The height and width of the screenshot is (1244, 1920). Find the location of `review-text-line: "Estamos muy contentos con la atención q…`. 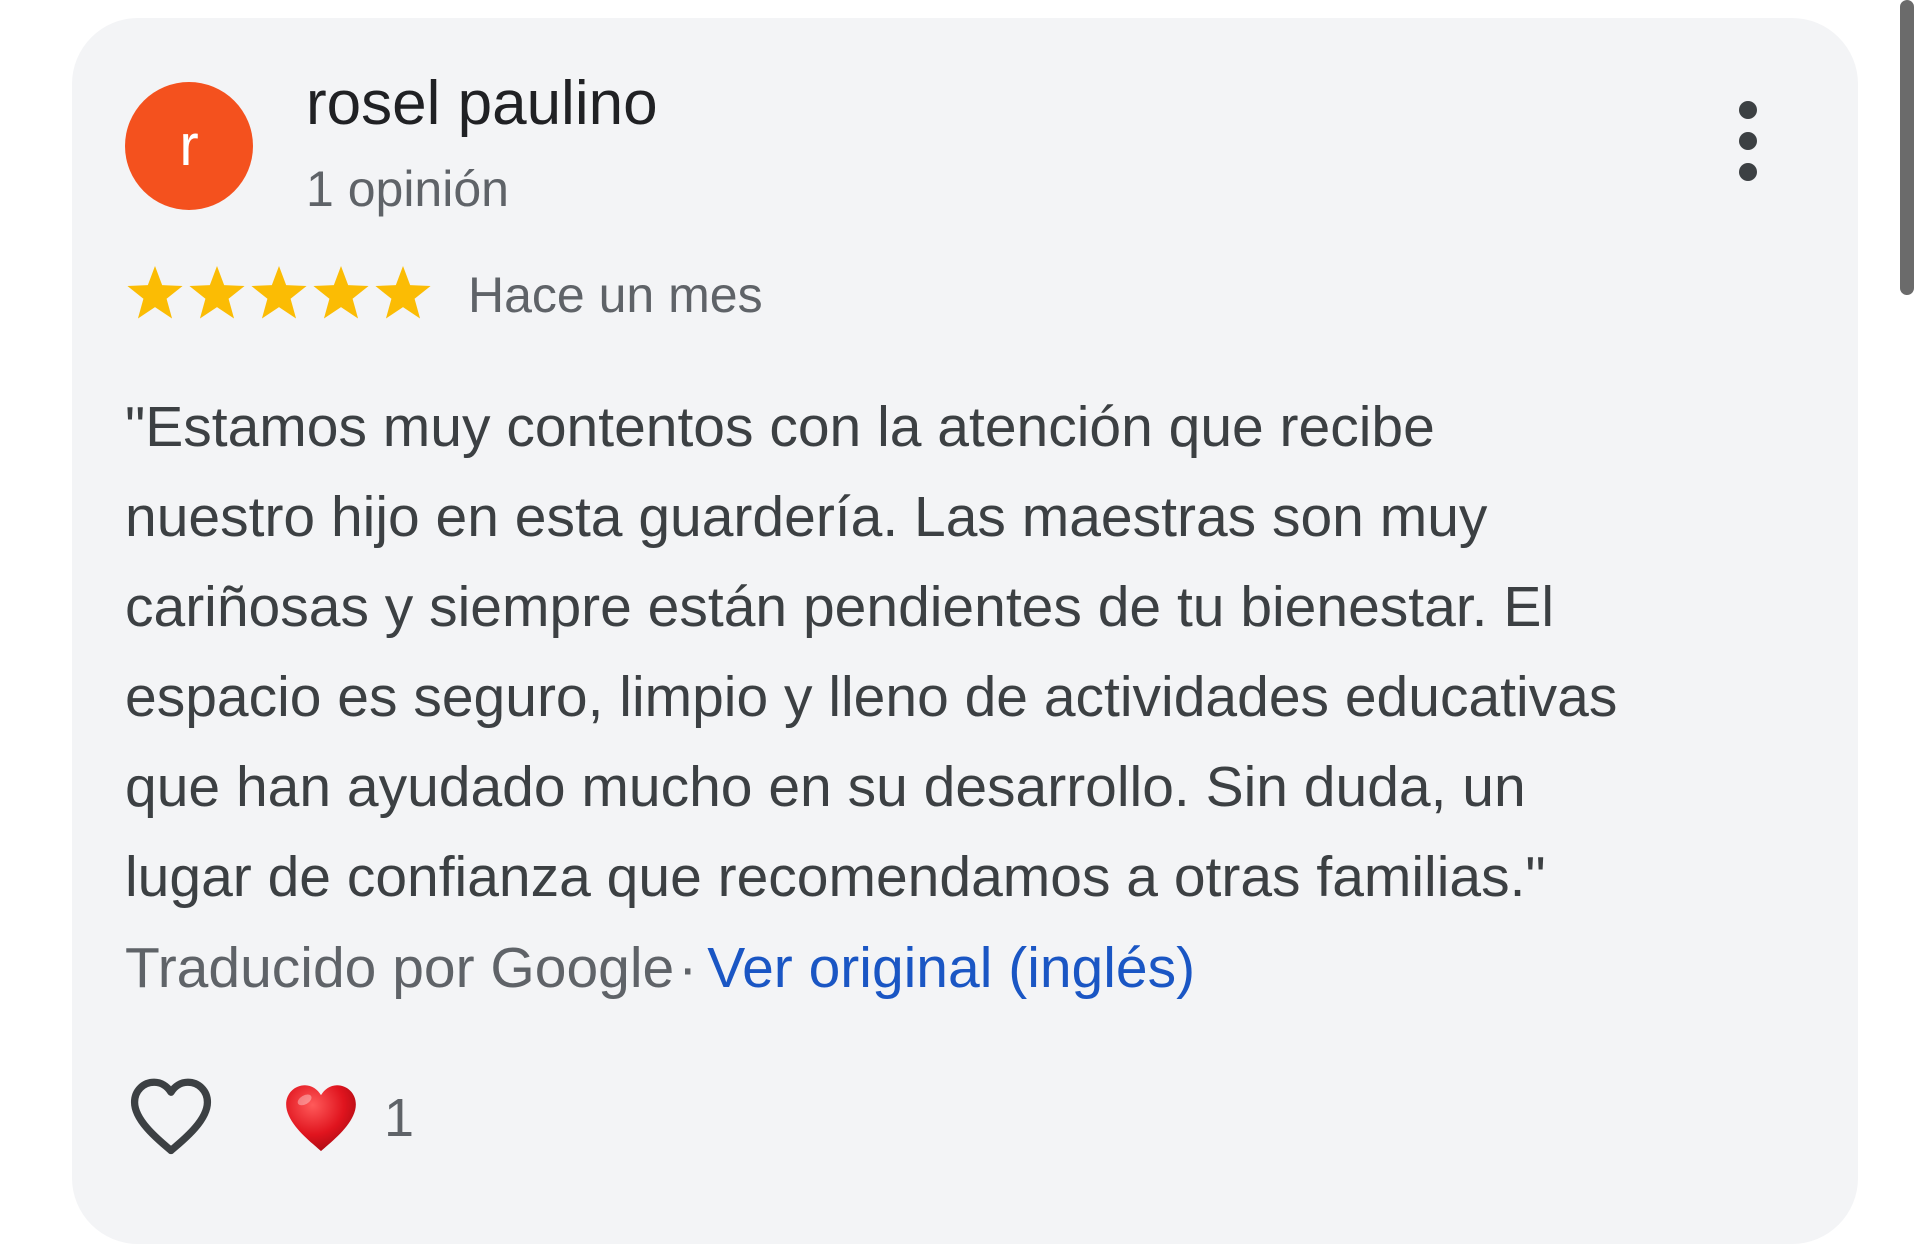

review-text-line: "Estamos muy contentos con la atención q… is located at coordinates (780, 427).